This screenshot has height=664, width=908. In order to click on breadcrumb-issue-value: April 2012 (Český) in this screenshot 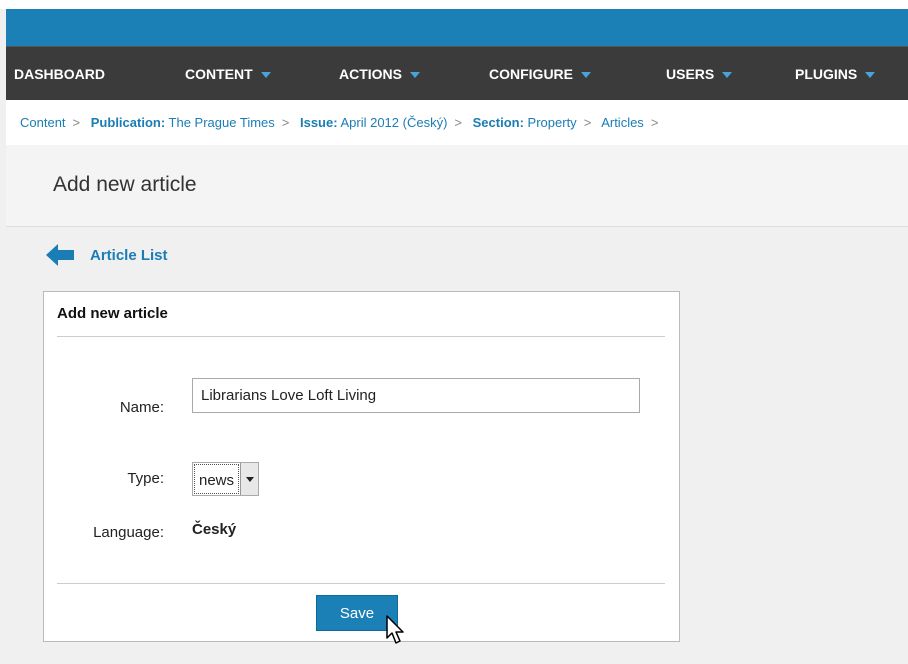, I will do `click(393, 122)`.